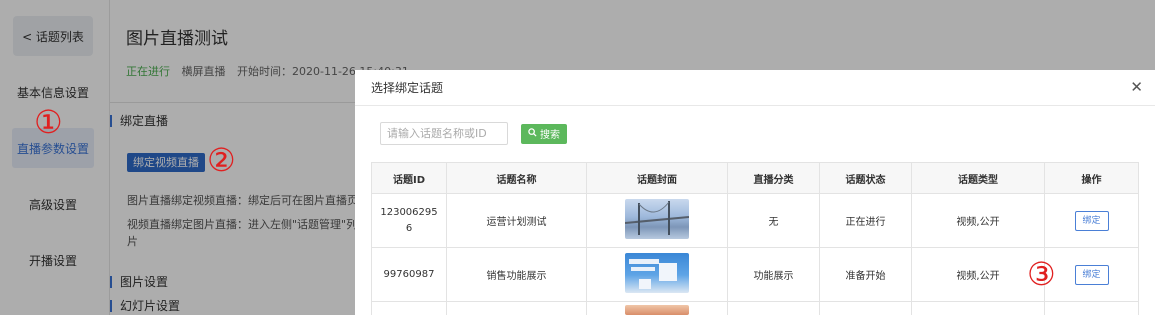 This screenshot has width=1155, height=315. I want to click on modal-header: 选择绑定话题 ✕, so click(755, 88).